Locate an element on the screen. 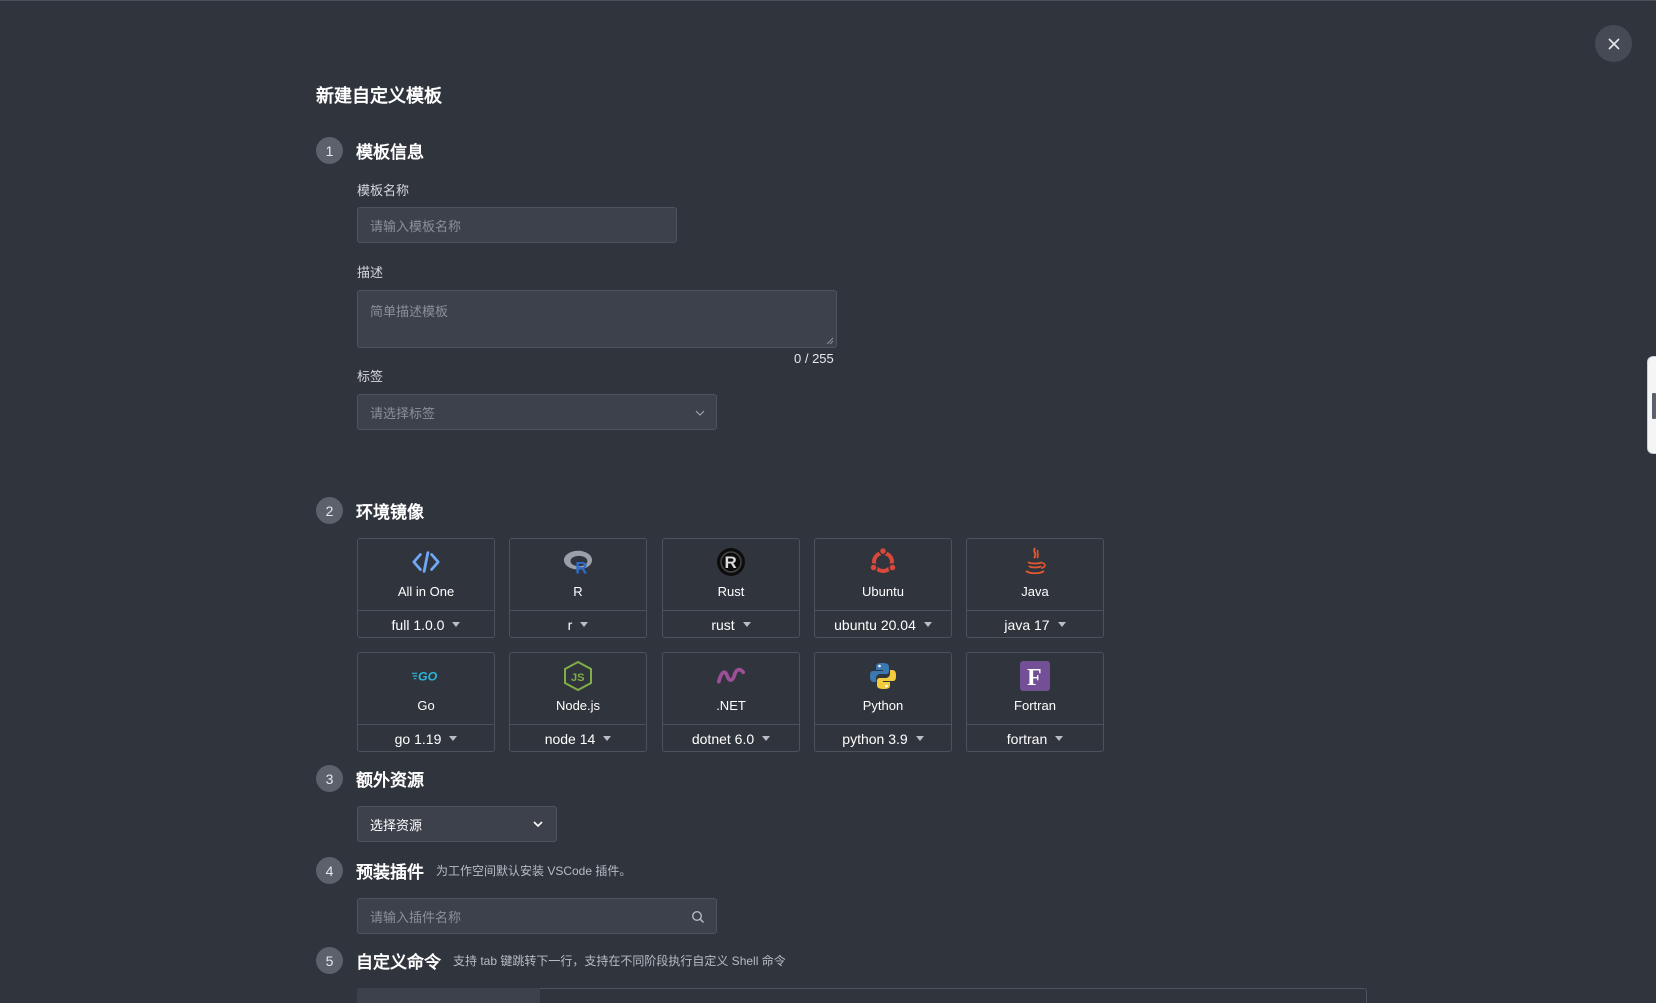  tag-select: 请选择标签 is located at coordinates (537, 412).